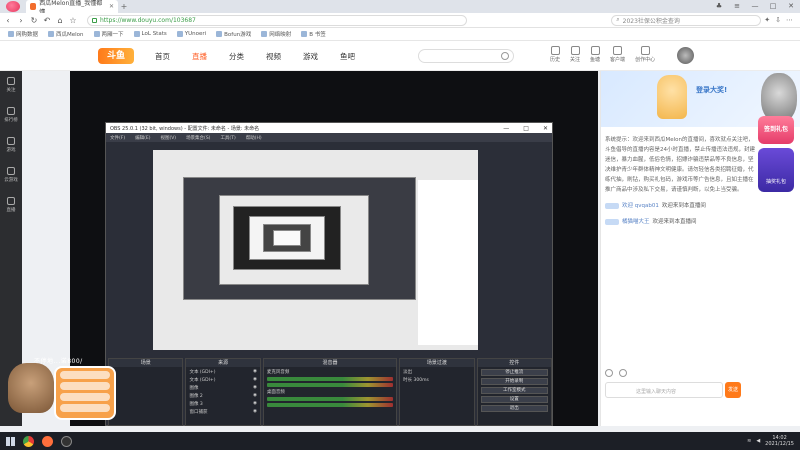 The height and width of the screenshot is (450, 800). I want to click on browser-icon, so click(47, 441).